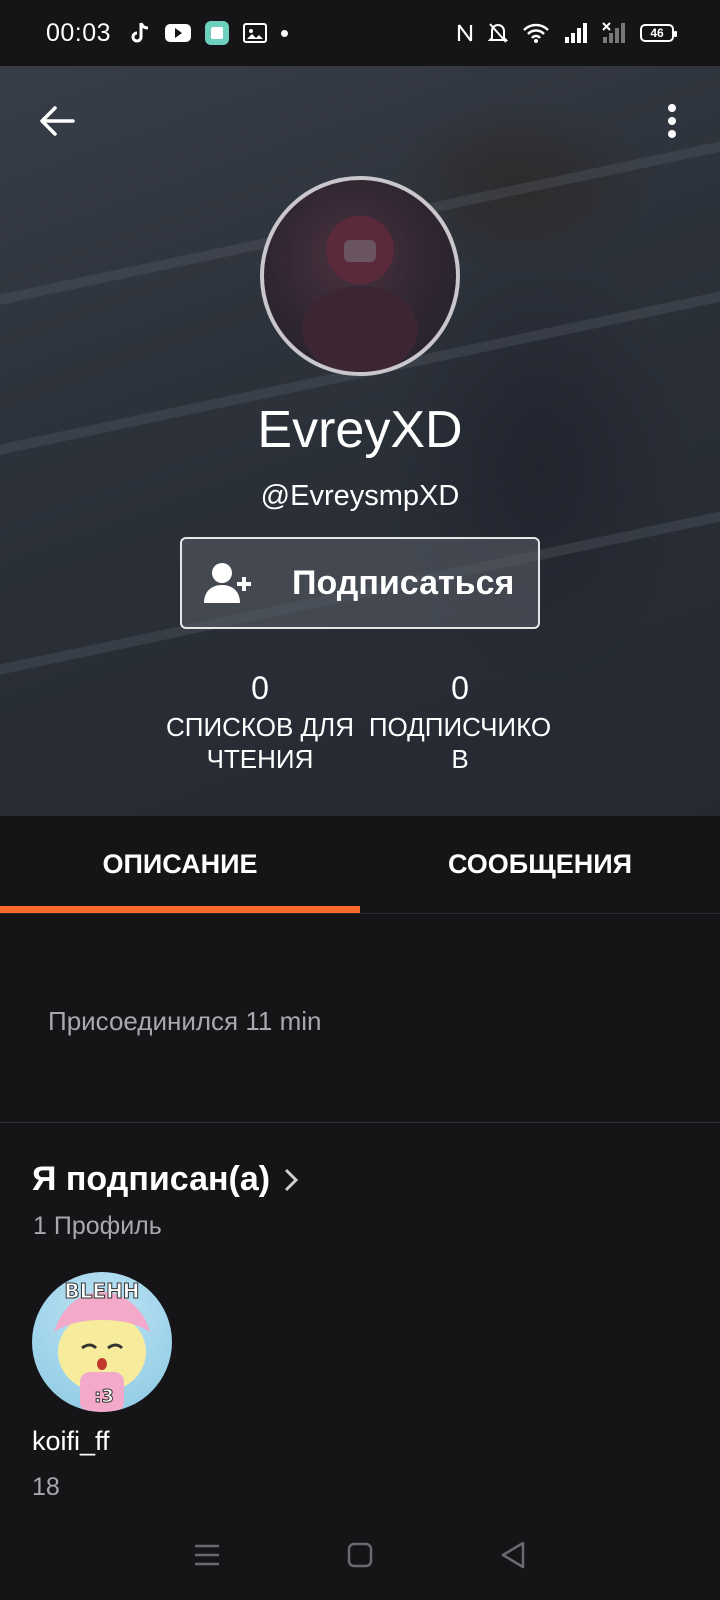 Image resolution: width=720 pixels, height=1600 pixels. I want to click on profile-tabs: ОПИСАНИЕ СООБЩЕНИЯ, so click(360, 865).